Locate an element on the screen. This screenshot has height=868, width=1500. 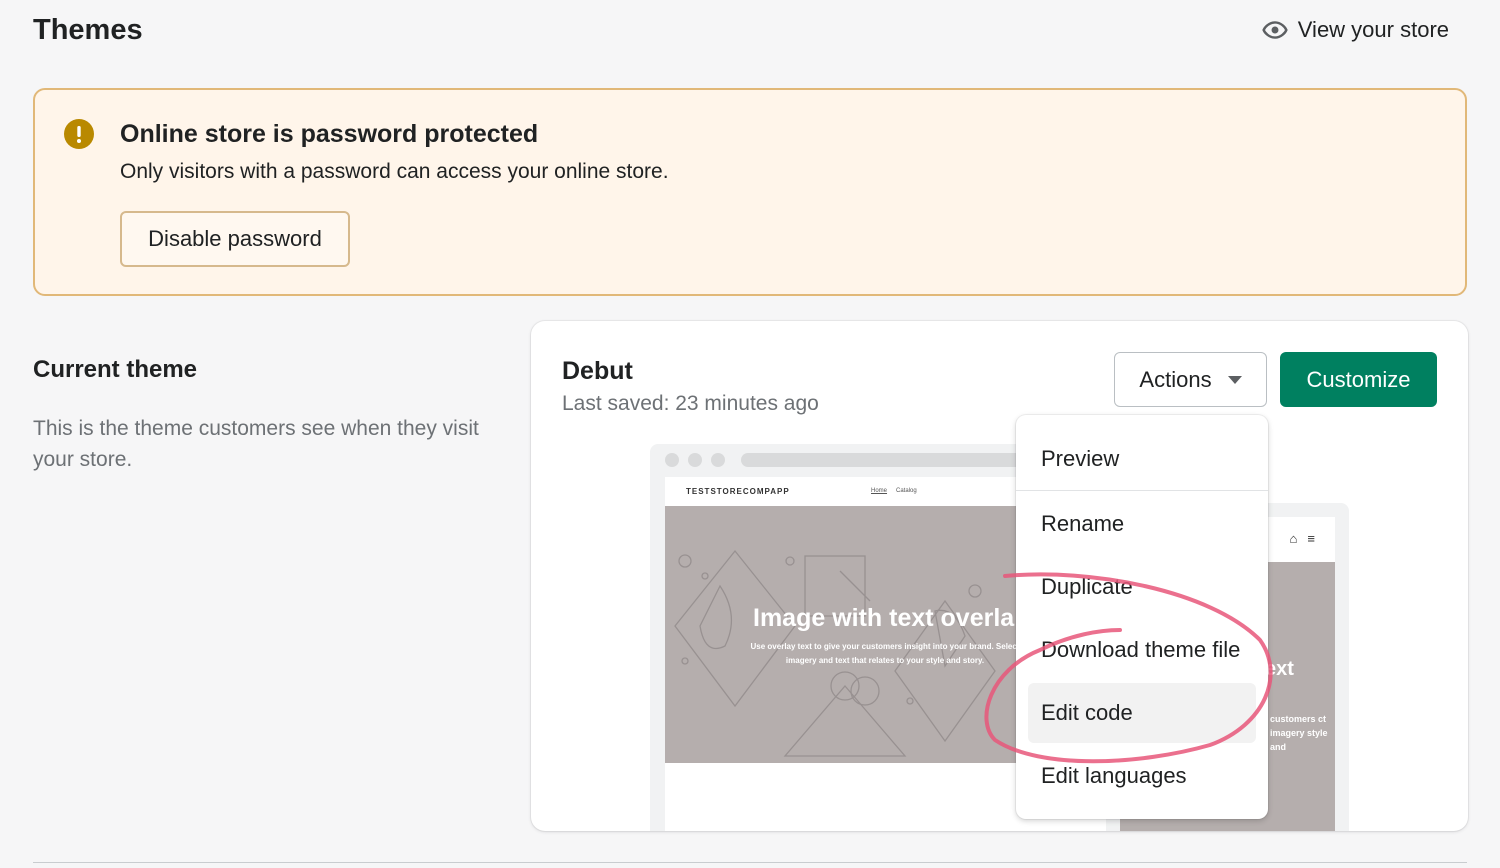
preview-nav: Home Catalog is located at coordinates (894, 491).